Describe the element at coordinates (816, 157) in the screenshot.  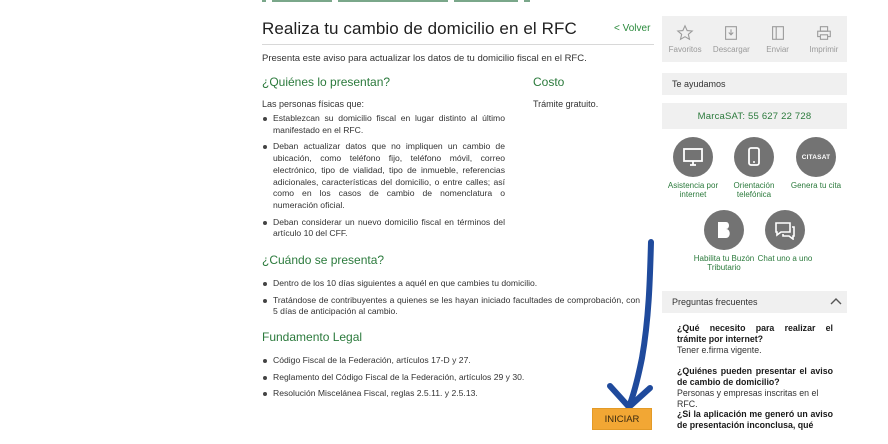
I see `citasat-icon: CITASAT` at that location.